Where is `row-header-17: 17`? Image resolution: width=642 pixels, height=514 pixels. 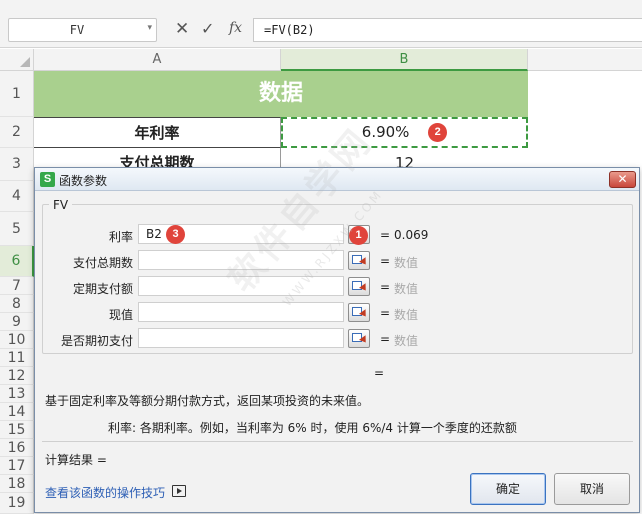 row-header-17: 17 is located at coordinates (17, 466).